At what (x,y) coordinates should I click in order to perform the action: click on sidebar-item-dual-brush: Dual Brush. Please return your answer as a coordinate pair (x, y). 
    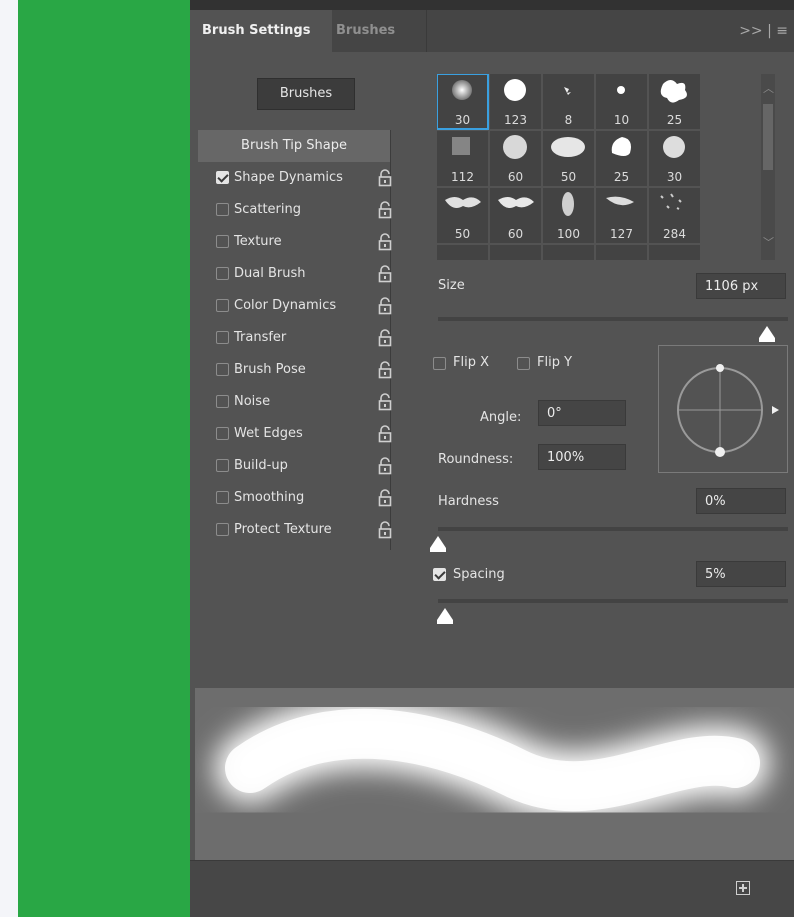
    Looking at the image, I should click on (295, 274).